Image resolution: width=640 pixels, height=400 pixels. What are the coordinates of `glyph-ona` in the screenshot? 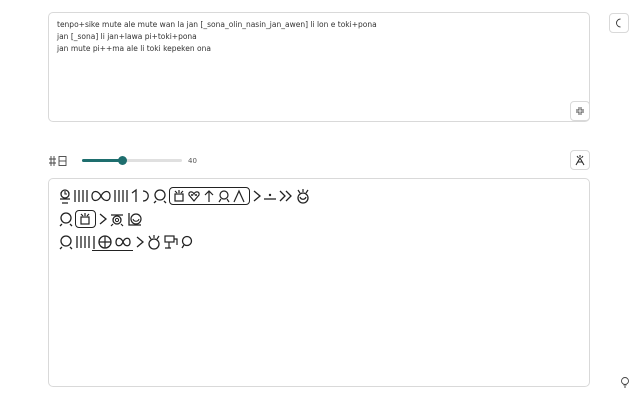 It's located at (187, 242).